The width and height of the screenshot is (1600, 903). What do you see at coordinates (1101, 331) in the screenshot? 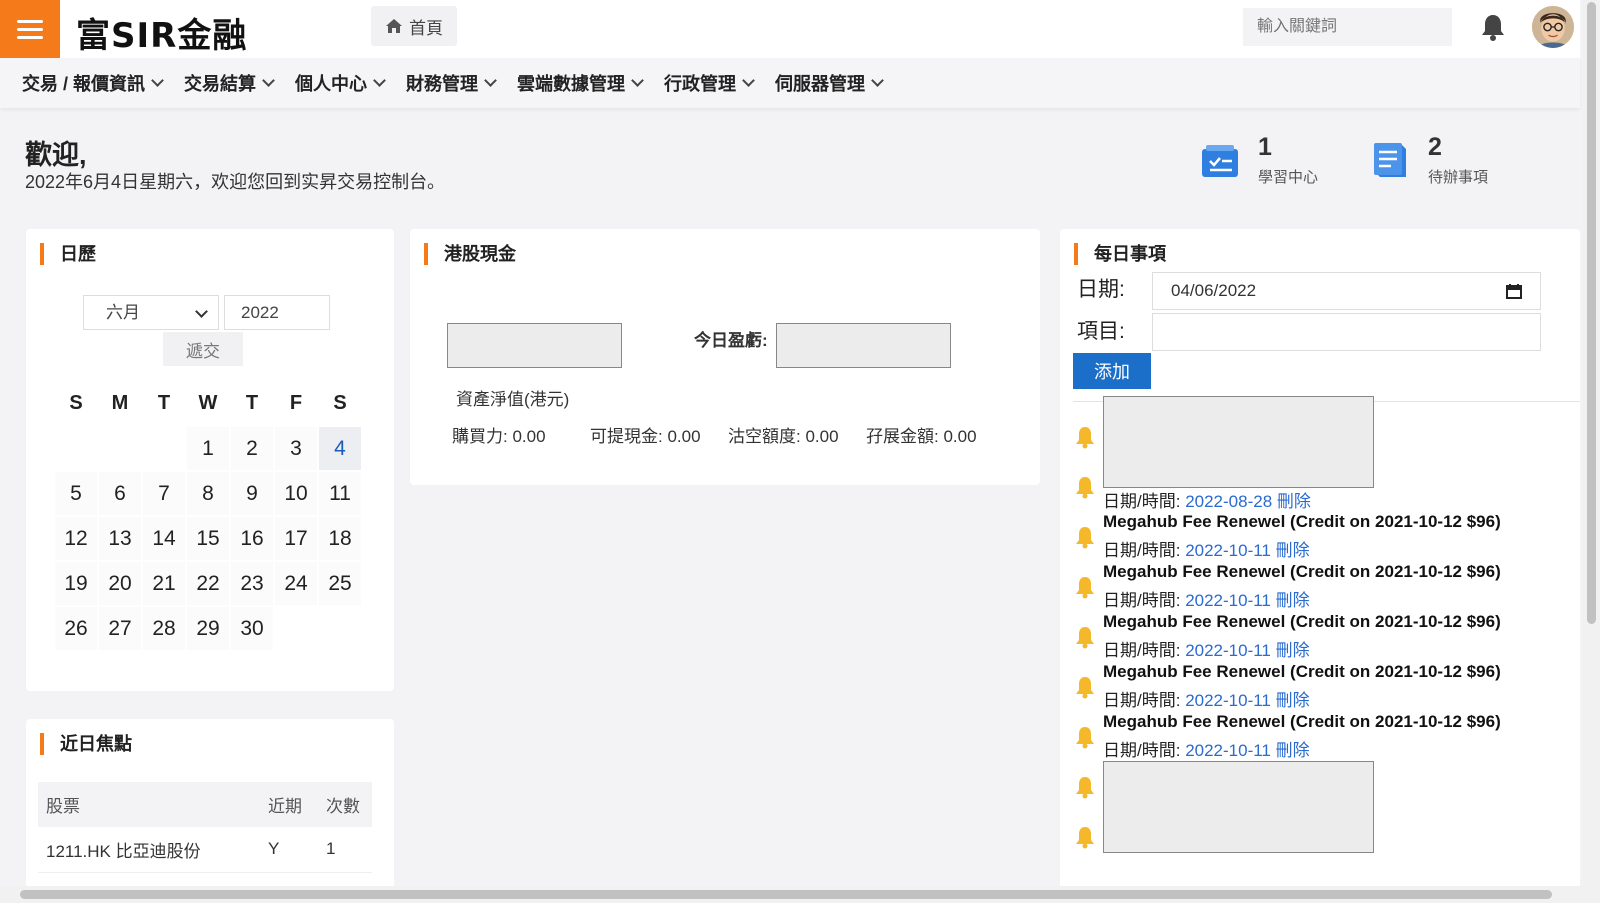
I see `item-label: 項目:` at bounding box center [1101, 331].